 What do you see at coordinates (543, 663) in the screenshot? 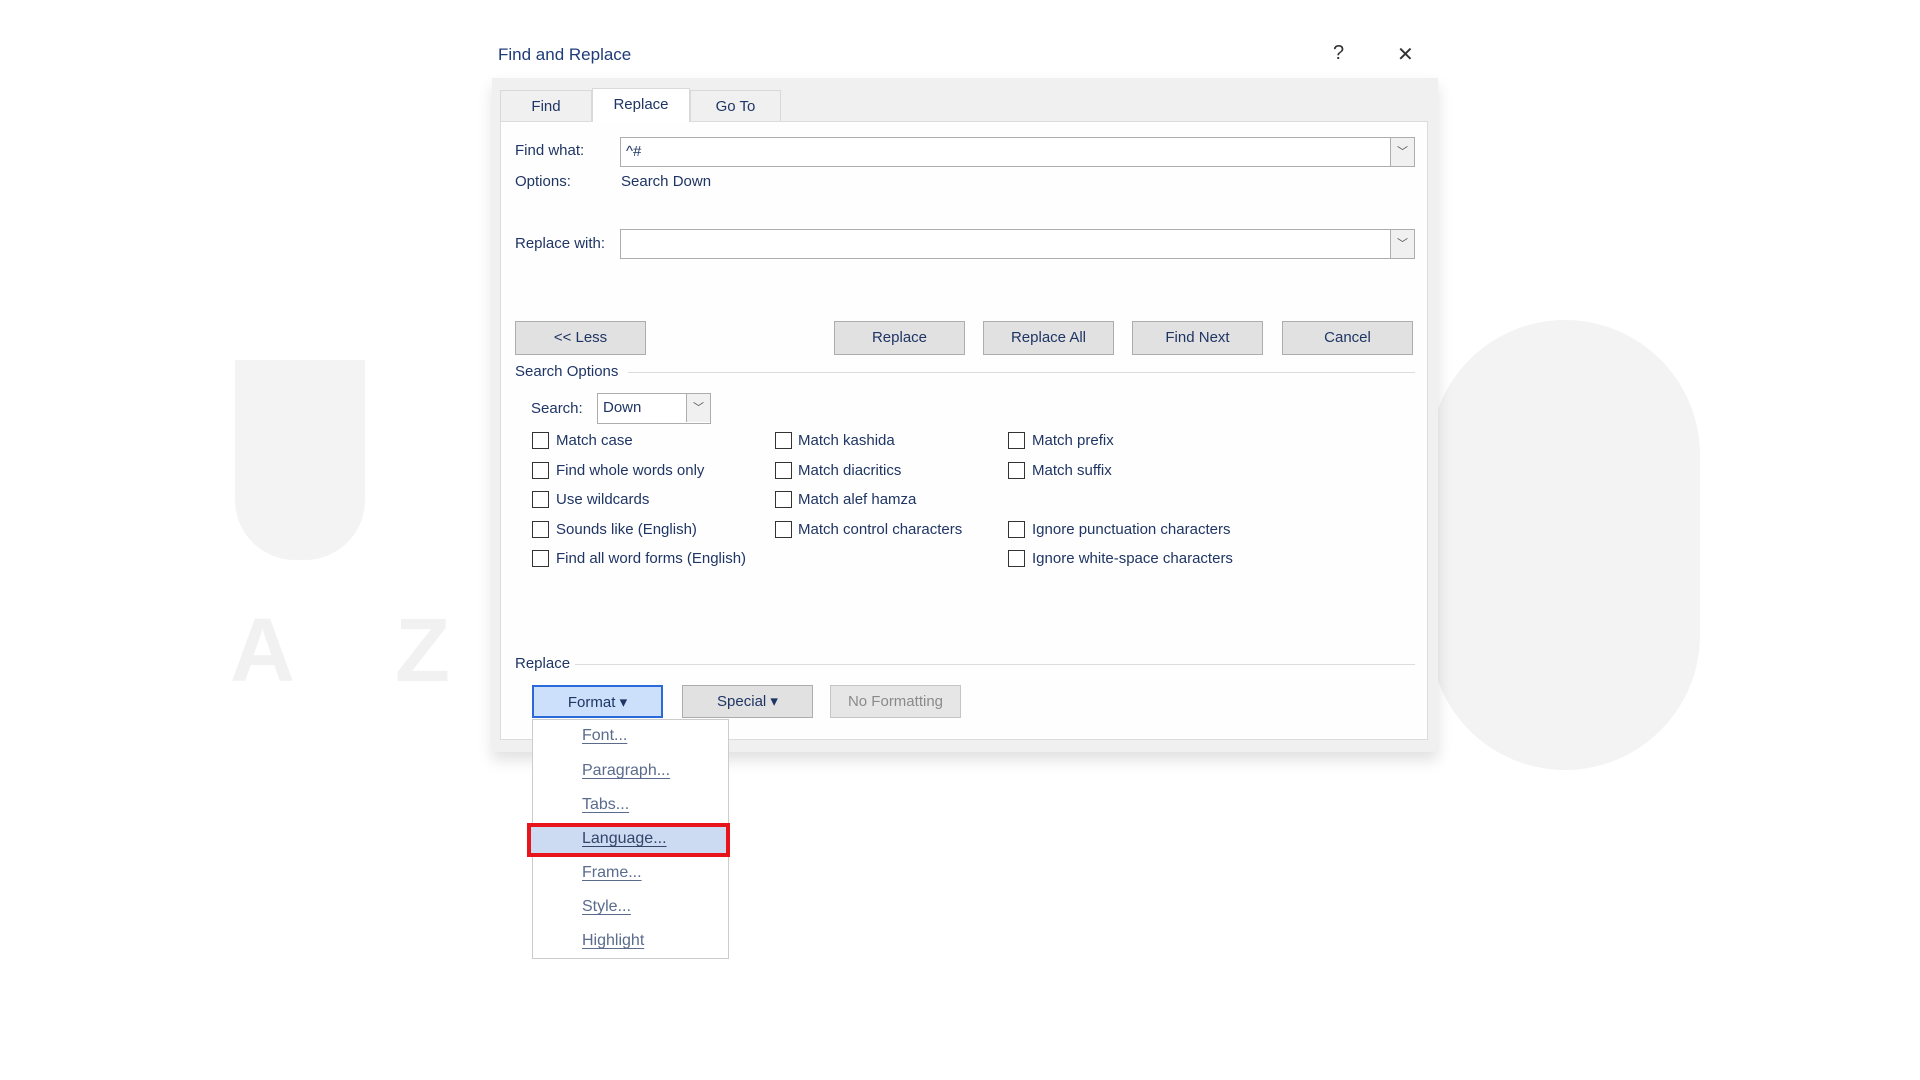
I see `replace-heading: Replace` at bounding box center [543, 663].